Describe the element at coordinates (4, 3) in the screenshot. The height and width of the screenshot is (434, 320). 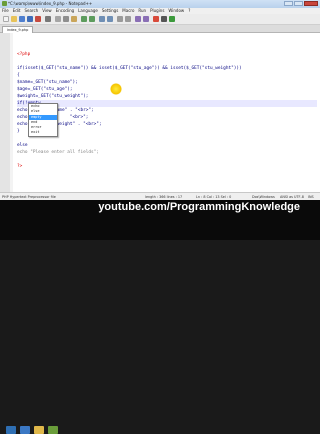
I see `app-icon` at that location.